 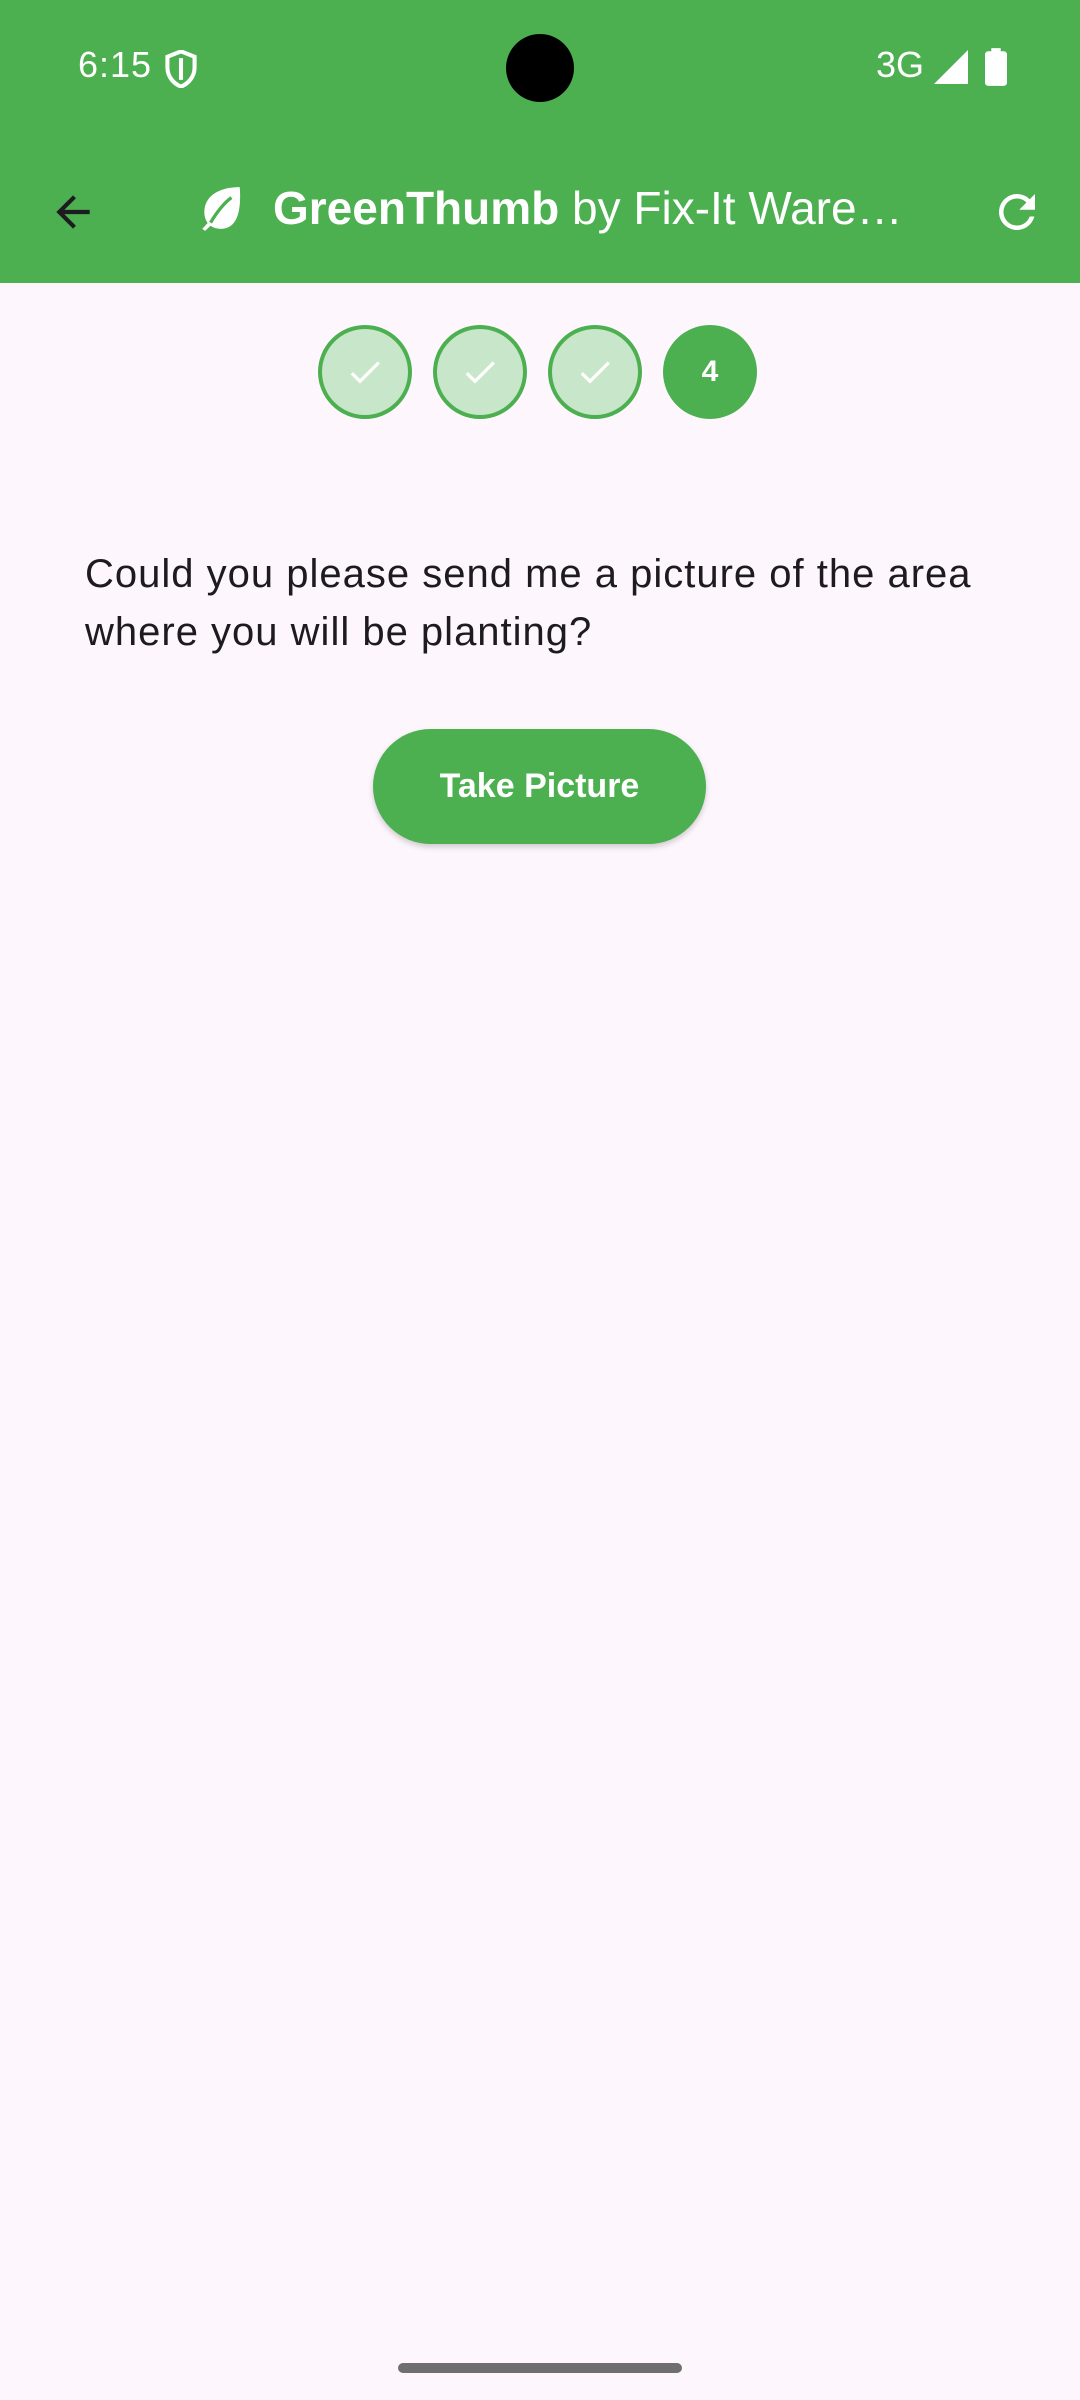 I want to click on signal-icon, so click(x=951, y=67).